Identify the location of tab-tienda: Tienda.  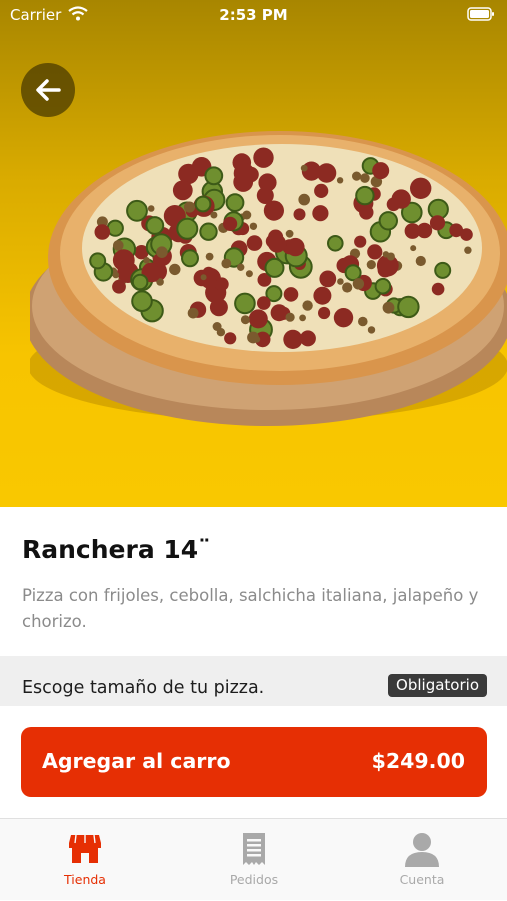
(85, 860).